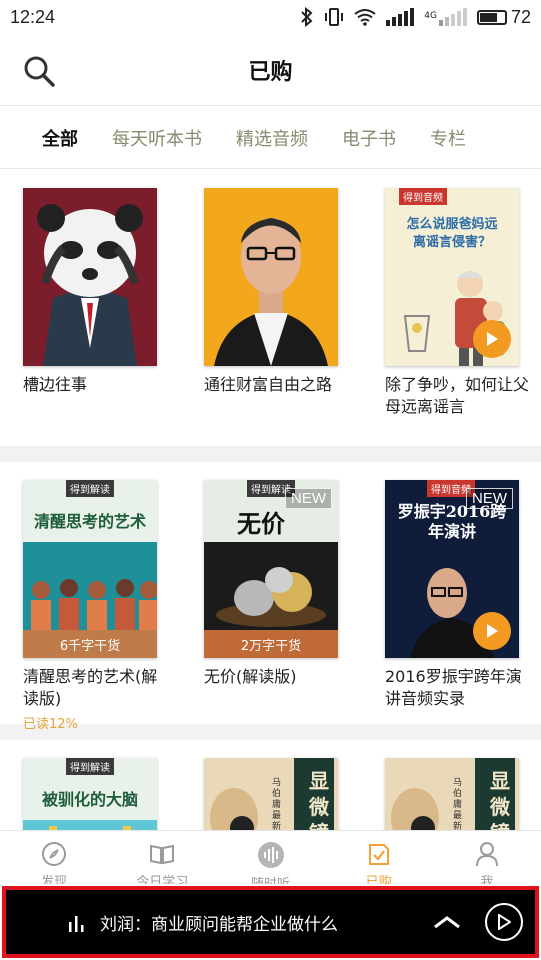  Describe the element at coordinates (378, 854) in the screenshot. I see `purchased-icon` at that location.